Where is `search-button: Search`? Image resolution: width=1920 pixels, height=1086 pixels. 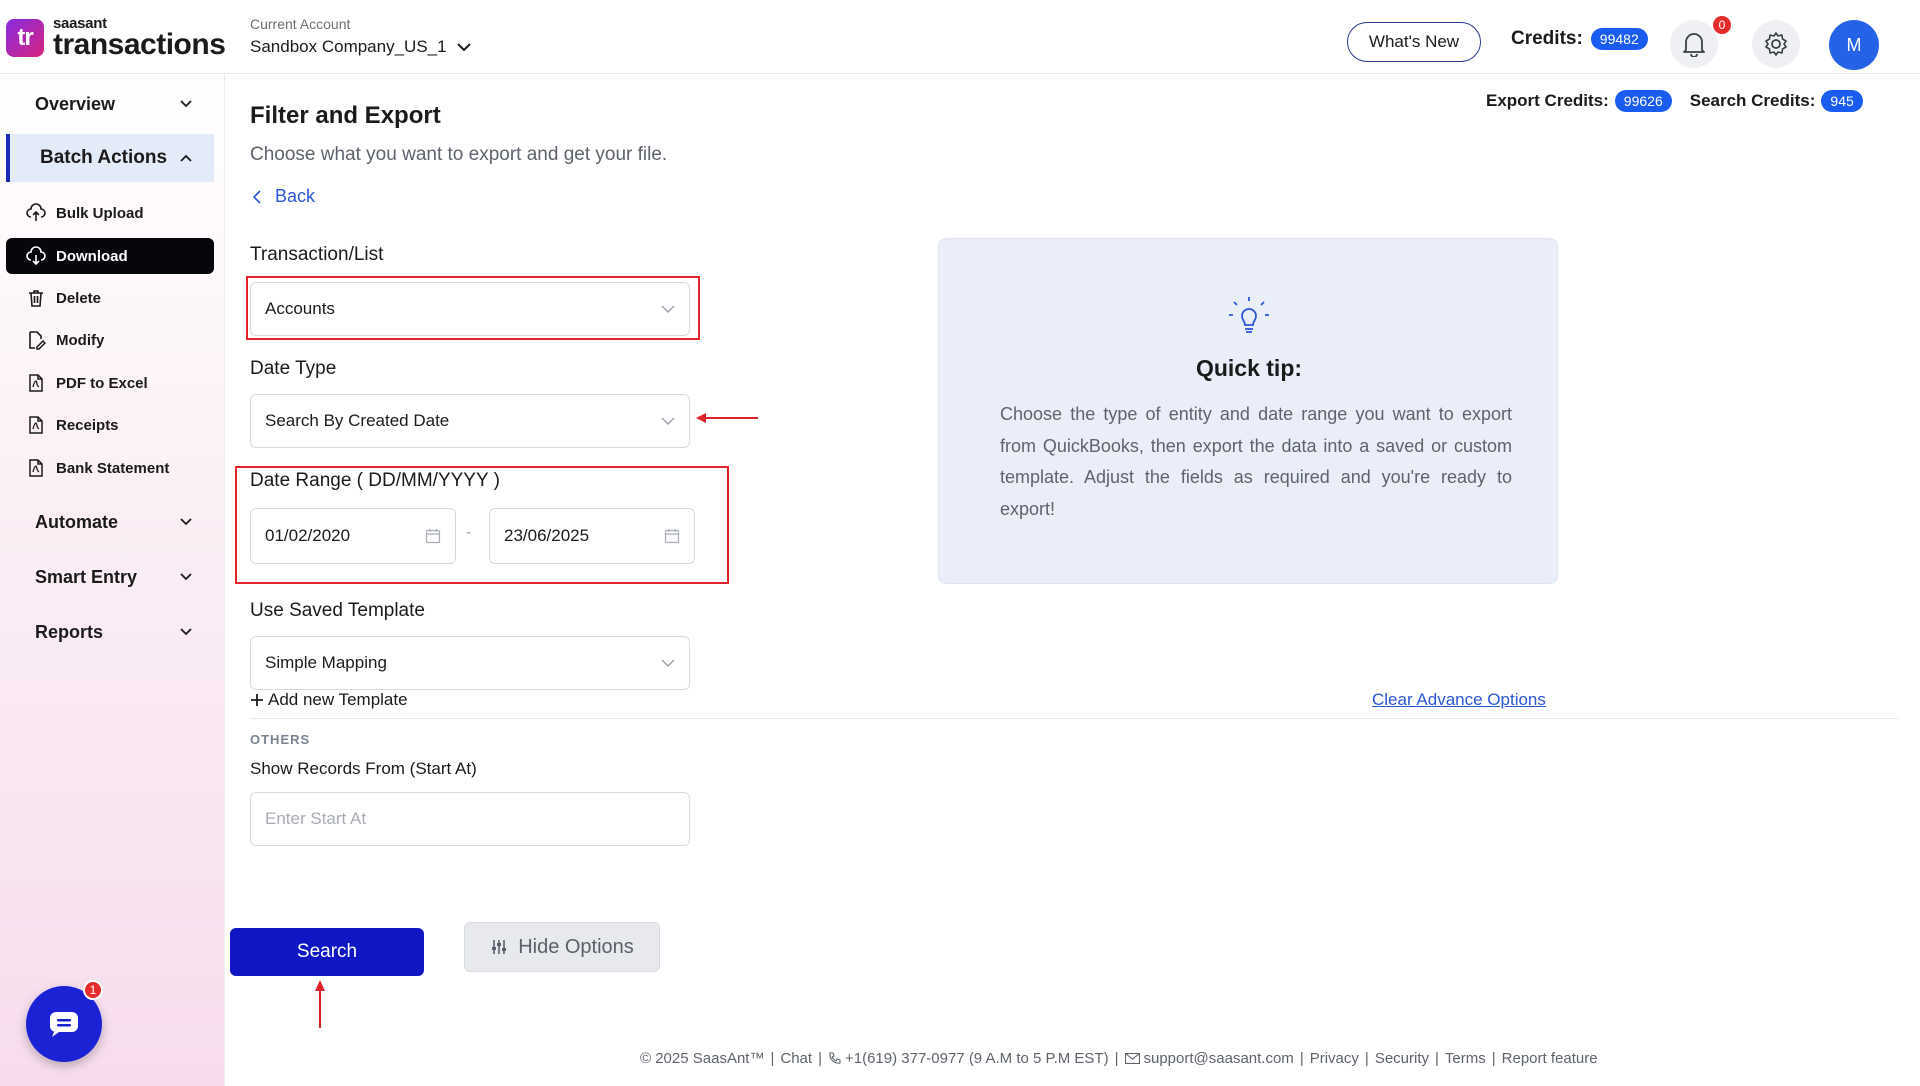
search-button: Search is located at coordinates (327, 952).